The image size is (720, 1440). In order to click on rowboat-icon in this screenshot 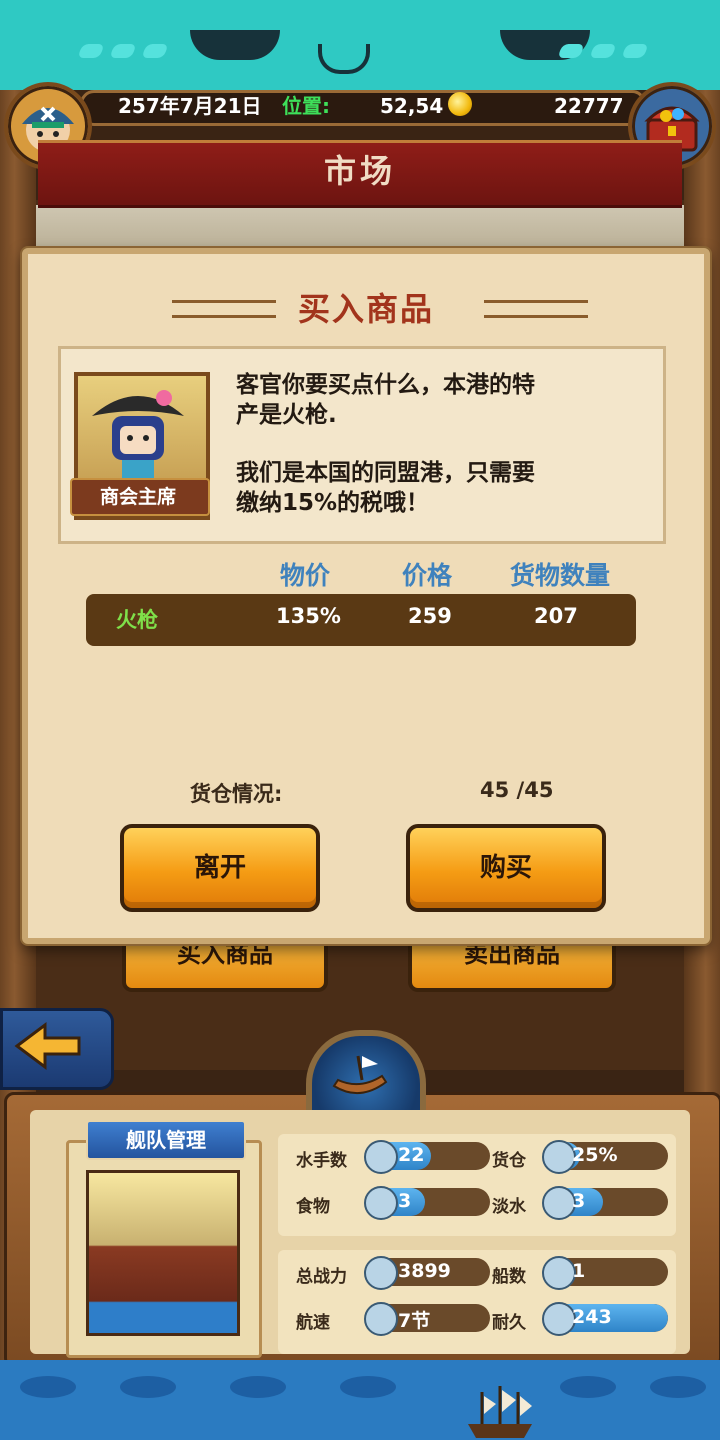, I will do `click(360, 1074)`.